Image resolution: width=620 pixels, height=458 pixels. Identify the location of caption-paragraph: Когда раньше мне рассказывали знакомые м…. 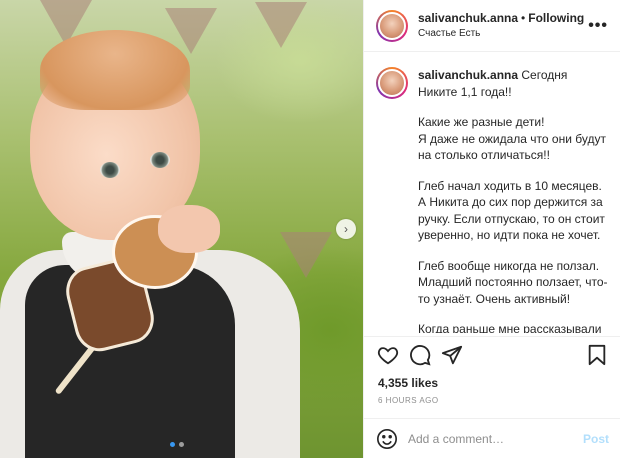
(510, 327).